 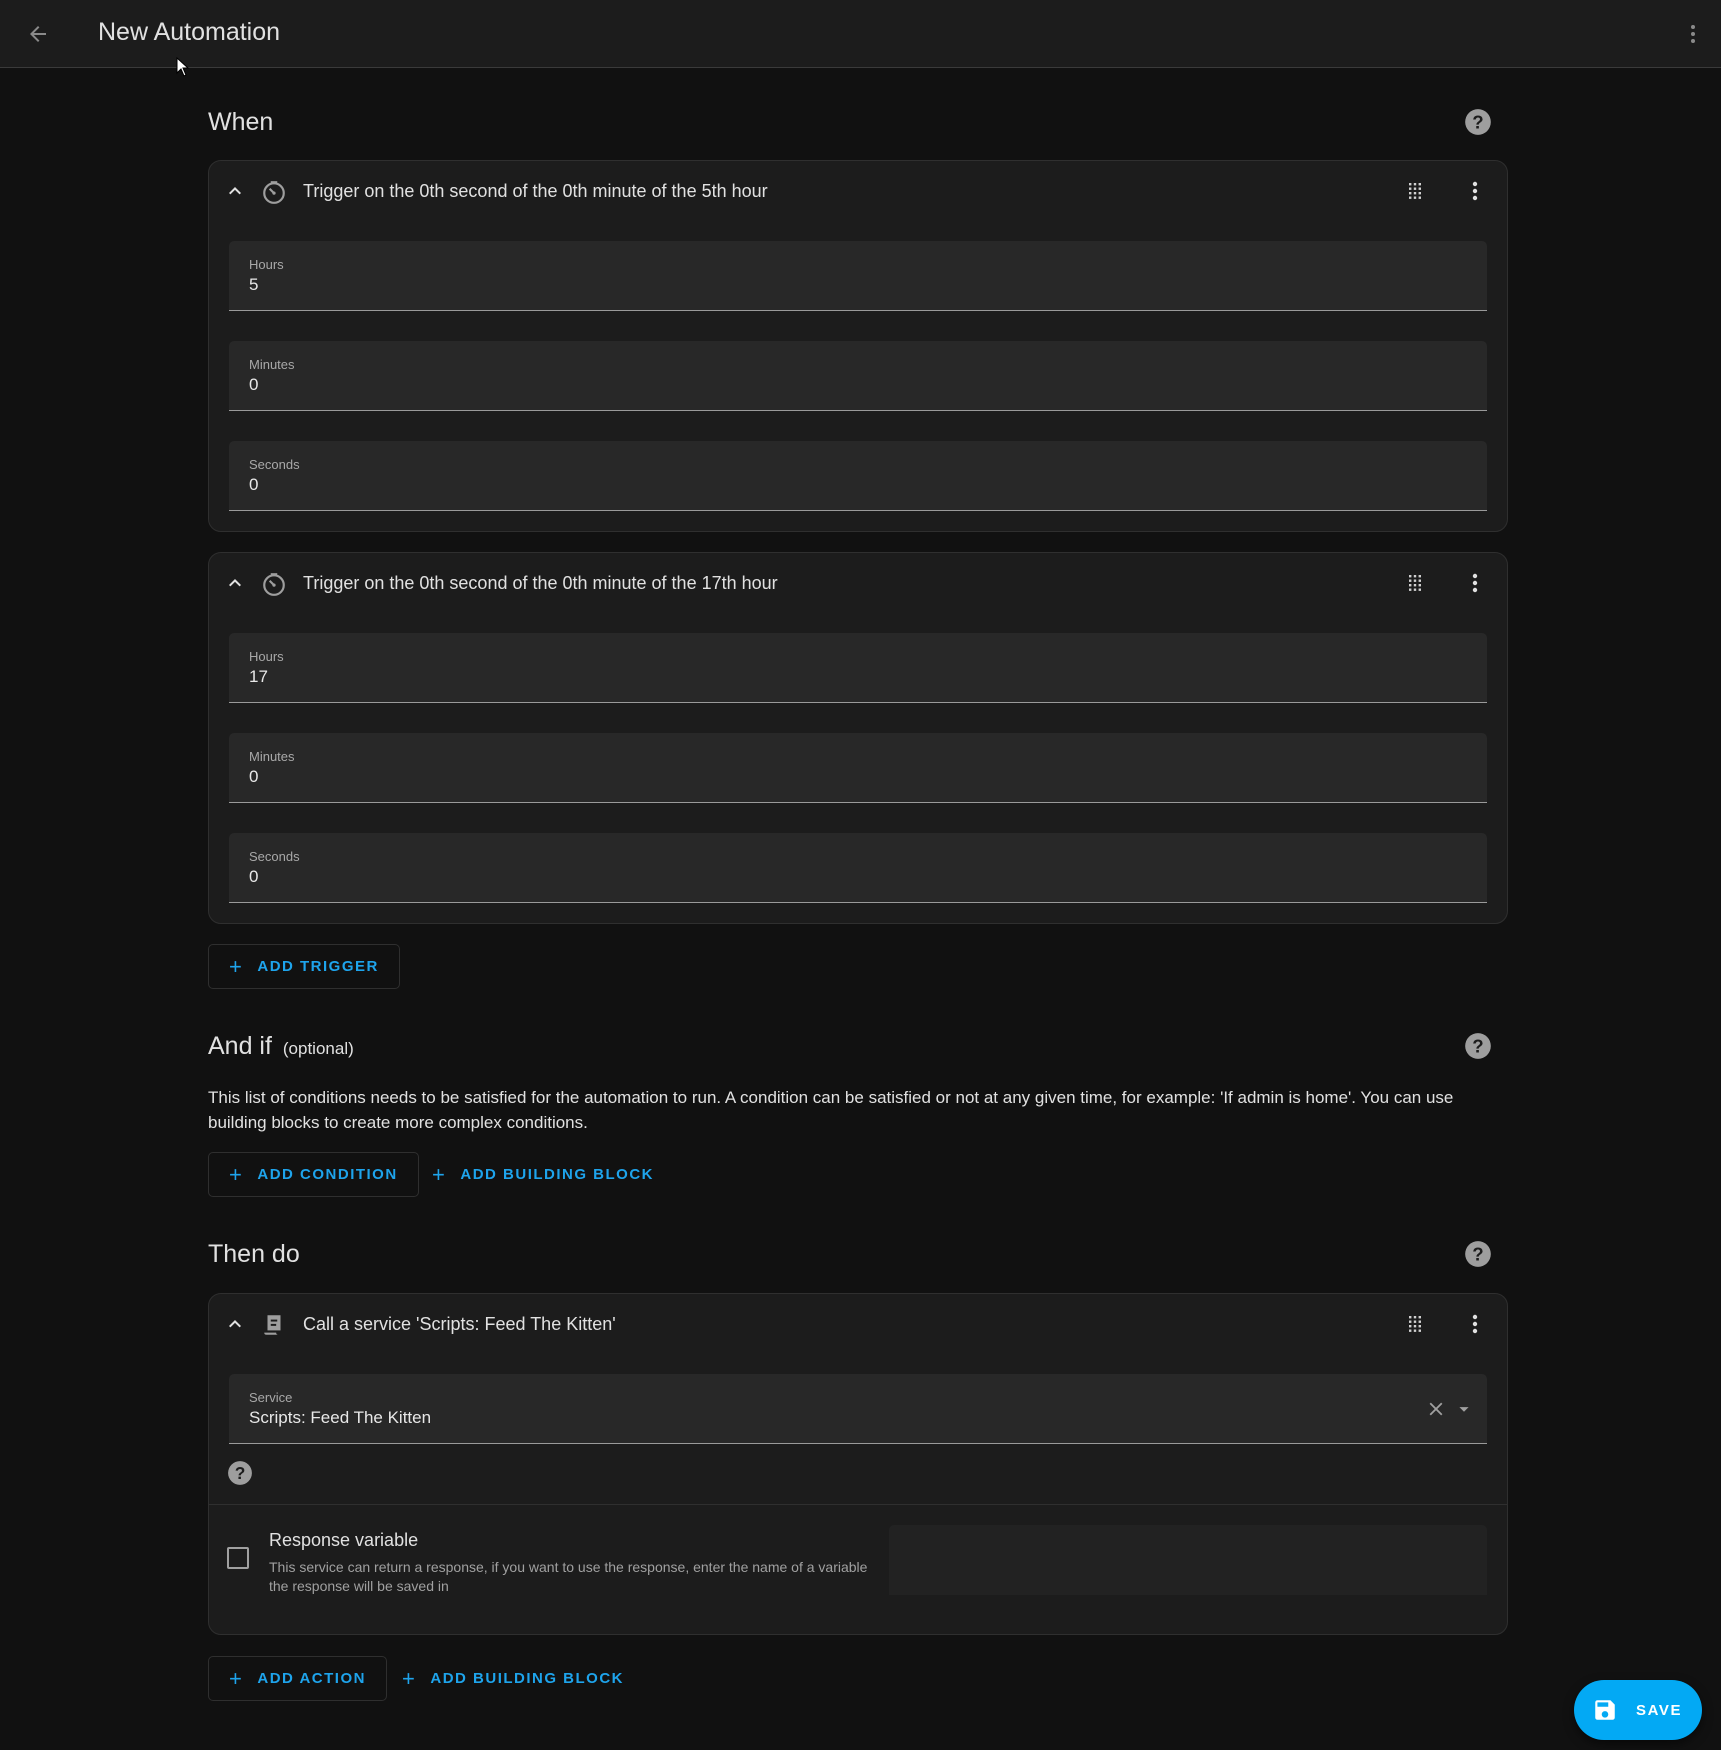 What do you see at coordinates (327, 1174) in the screenshot?
I see `add-condition-label: ADD CONDITION` at bounding box center [327, 1174].